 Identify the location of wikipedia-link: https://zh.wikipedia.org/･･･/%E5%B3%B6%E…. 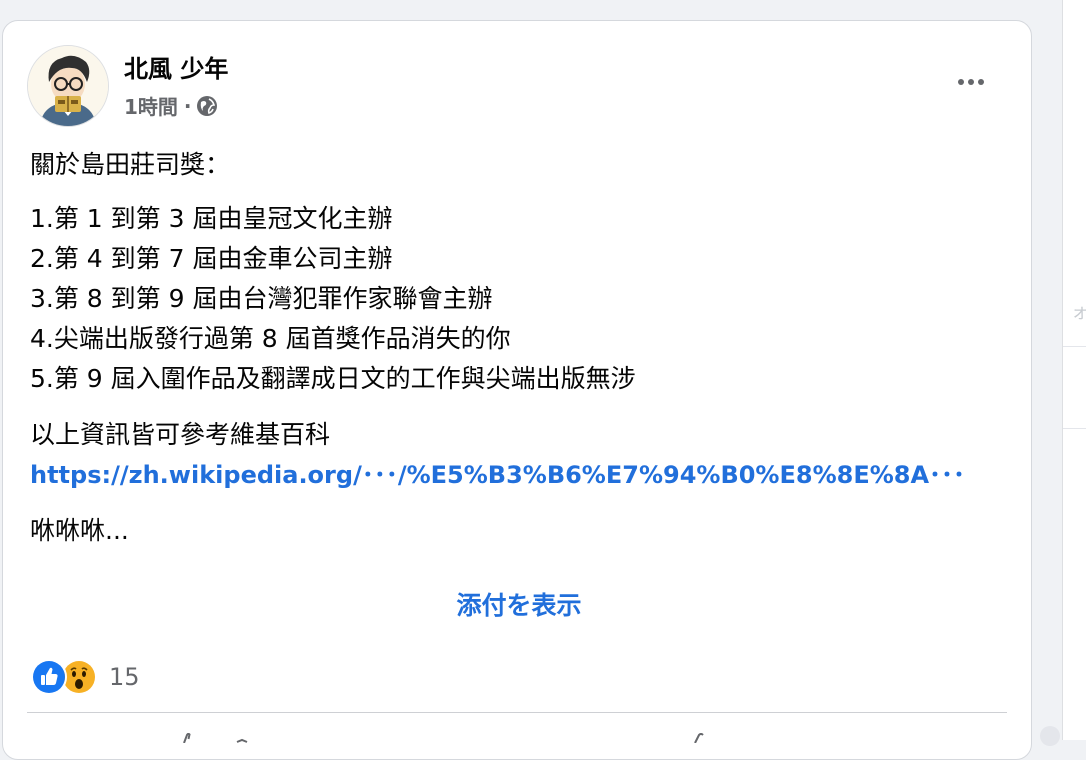
(497, 472).